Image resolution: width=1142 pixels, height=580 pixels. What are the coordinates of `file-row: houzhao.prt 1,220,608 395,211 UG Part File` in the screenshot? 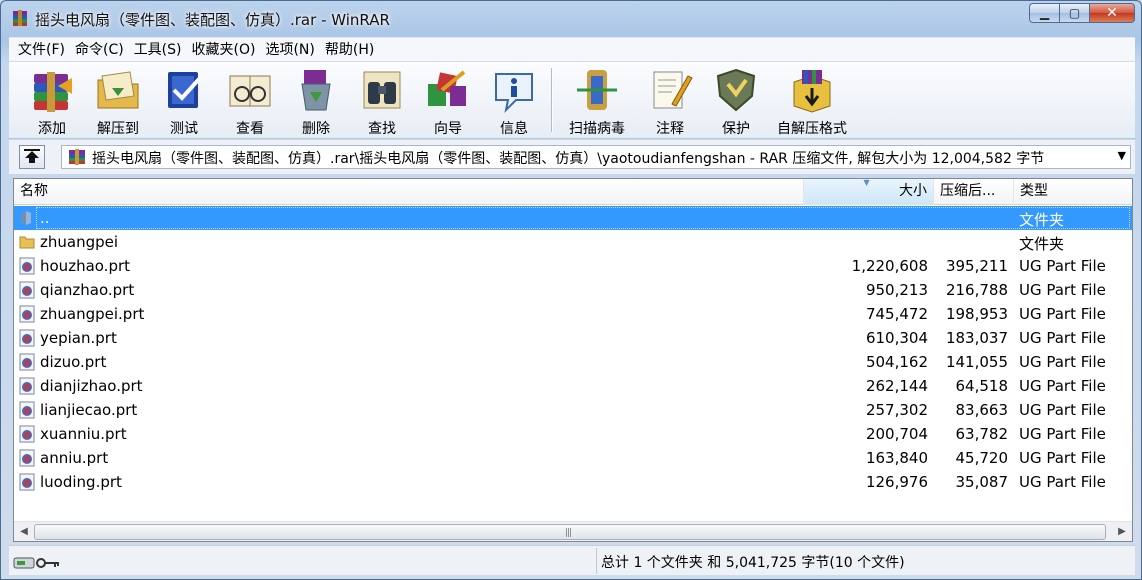 It's located at (573, 266).